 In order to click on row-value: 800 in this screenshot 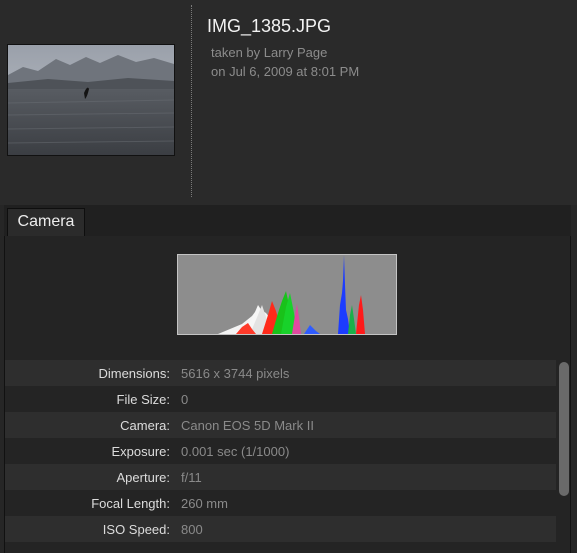, I will do `click(192, 529)`.